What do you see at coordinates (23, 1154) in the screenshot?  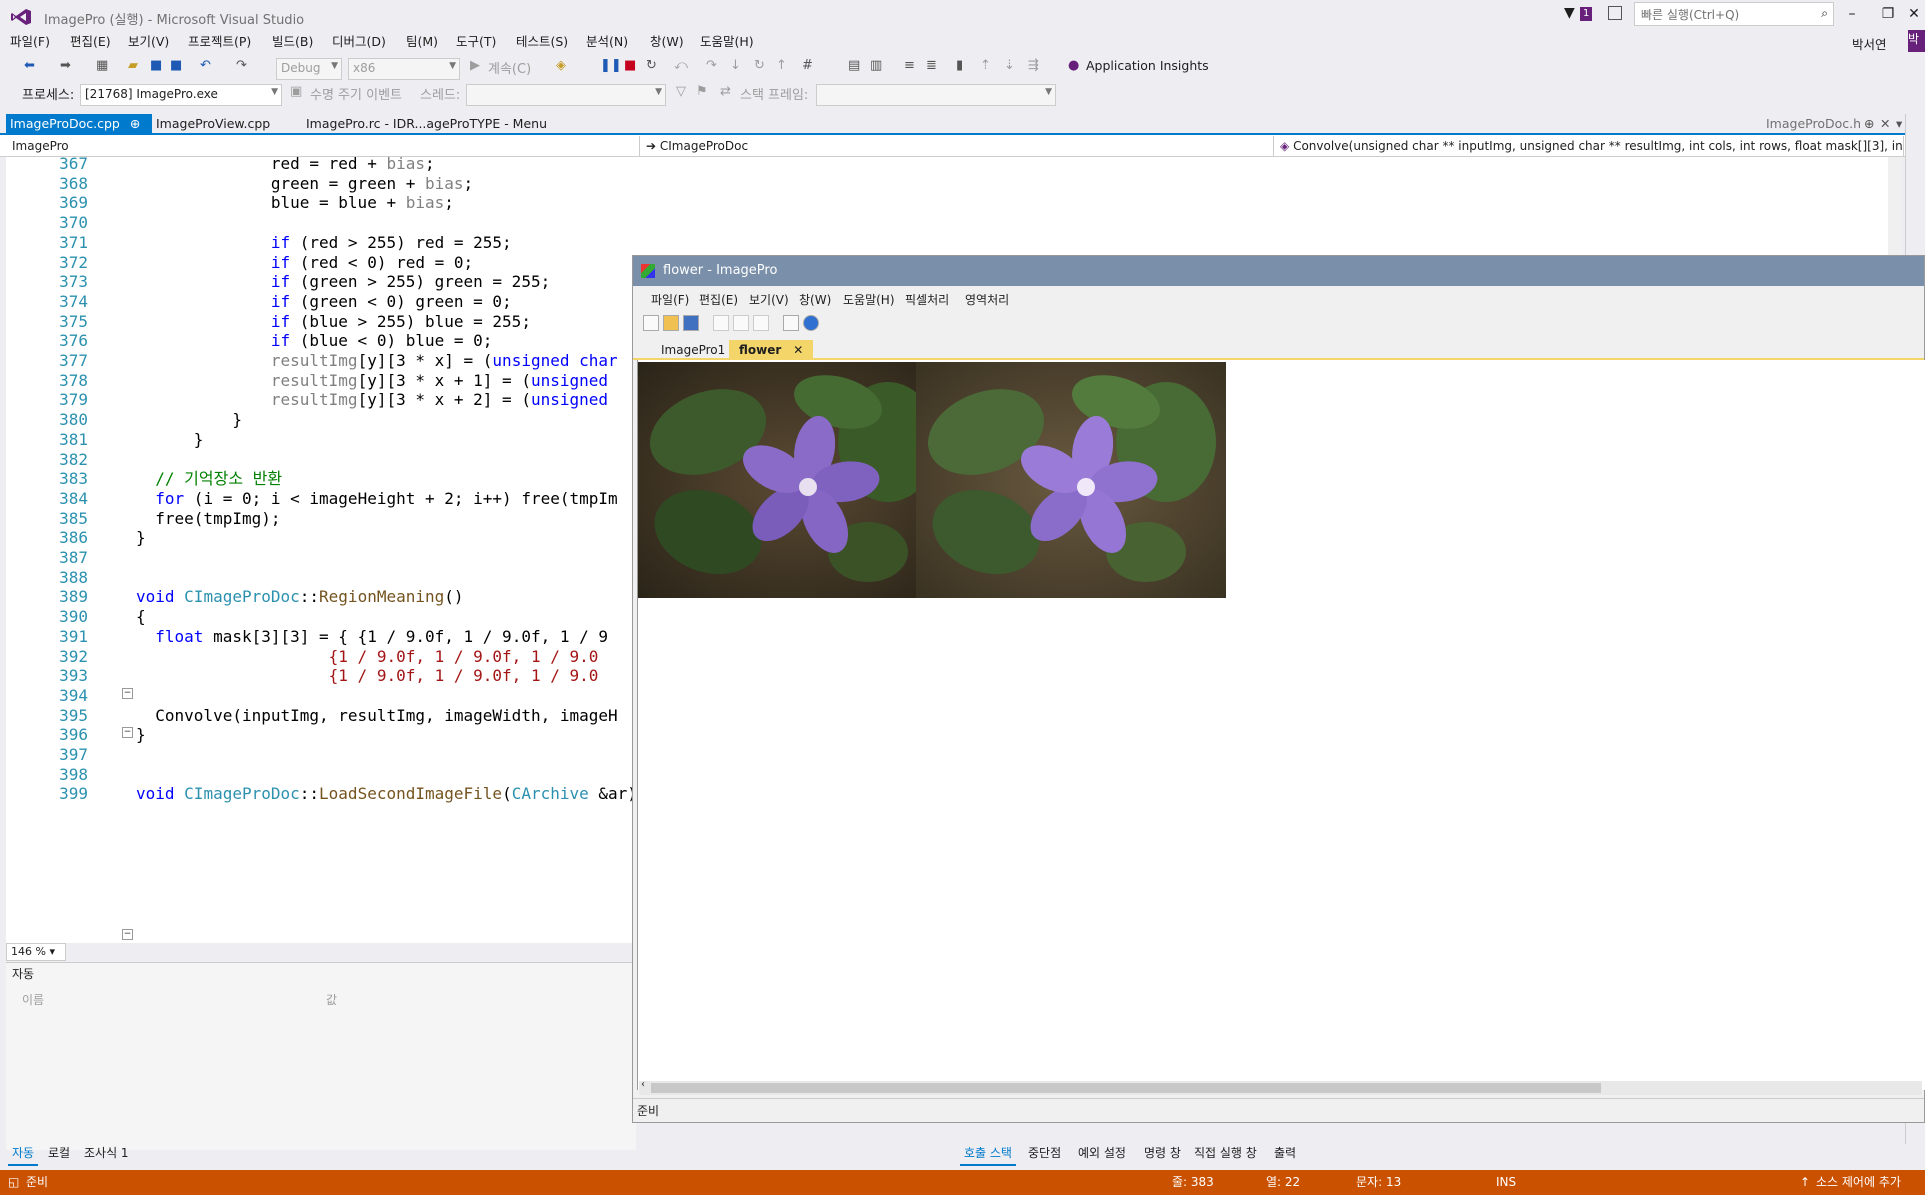 I see `tab-autos: 자동` at bounding box center [23, 1154].